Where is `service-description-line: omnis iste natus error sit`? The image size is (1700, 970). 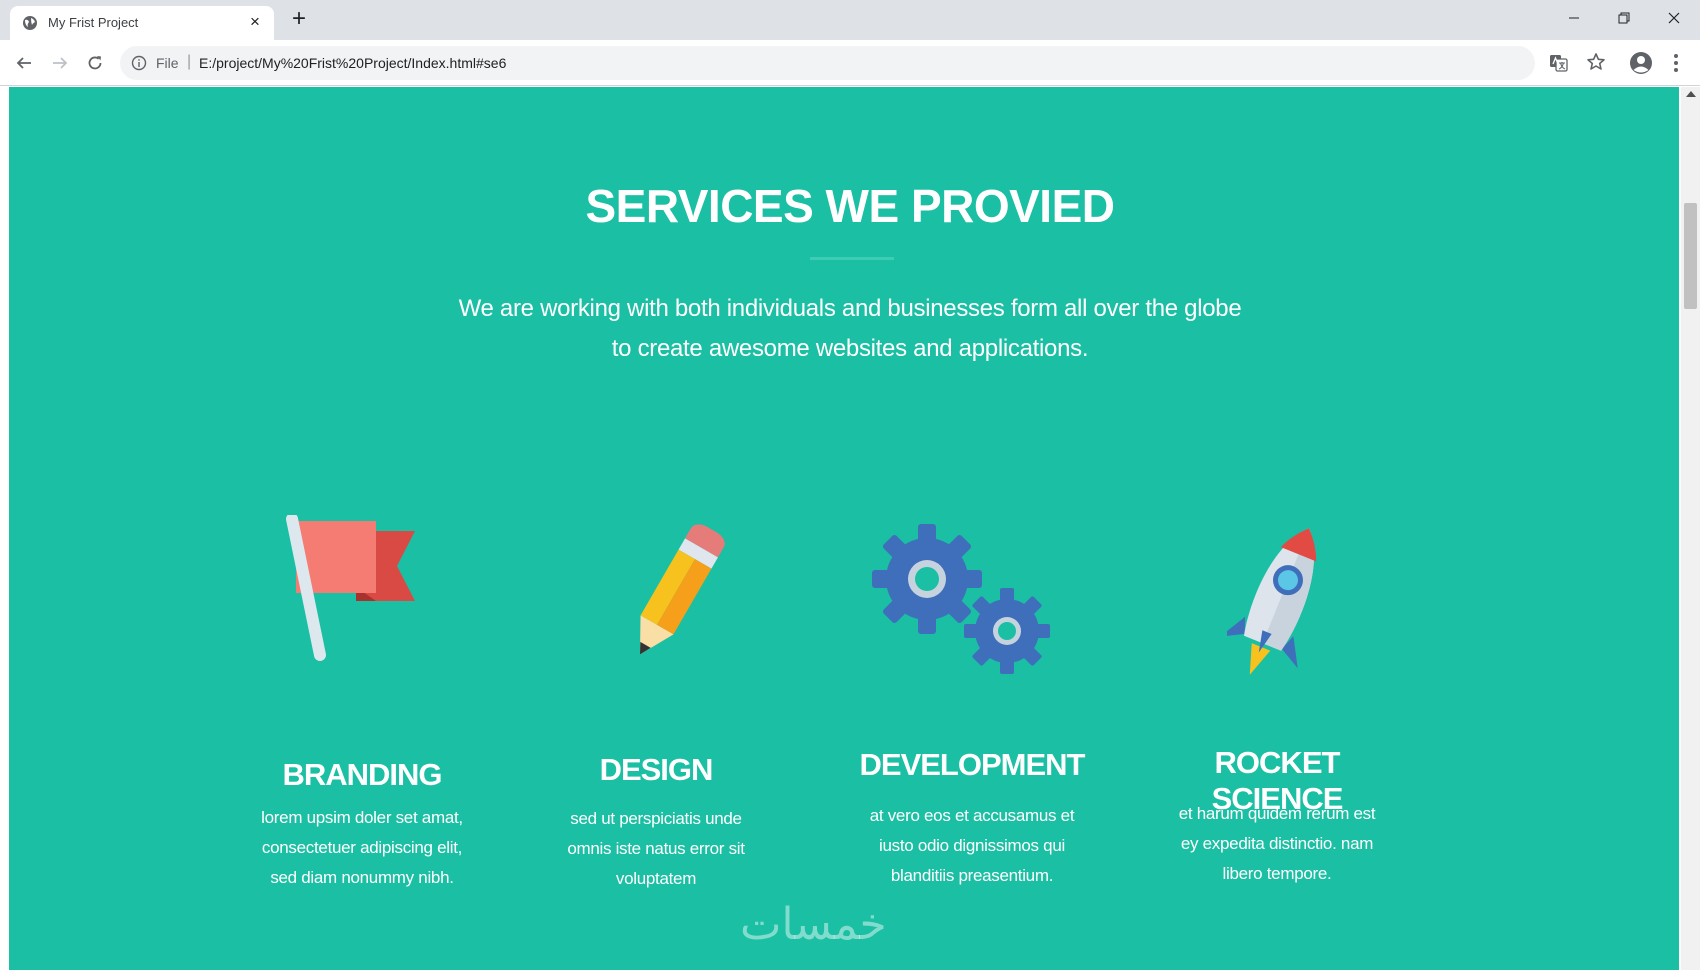 service-description-line: omnis iste natus error sit is located at coordinates (656, 848).